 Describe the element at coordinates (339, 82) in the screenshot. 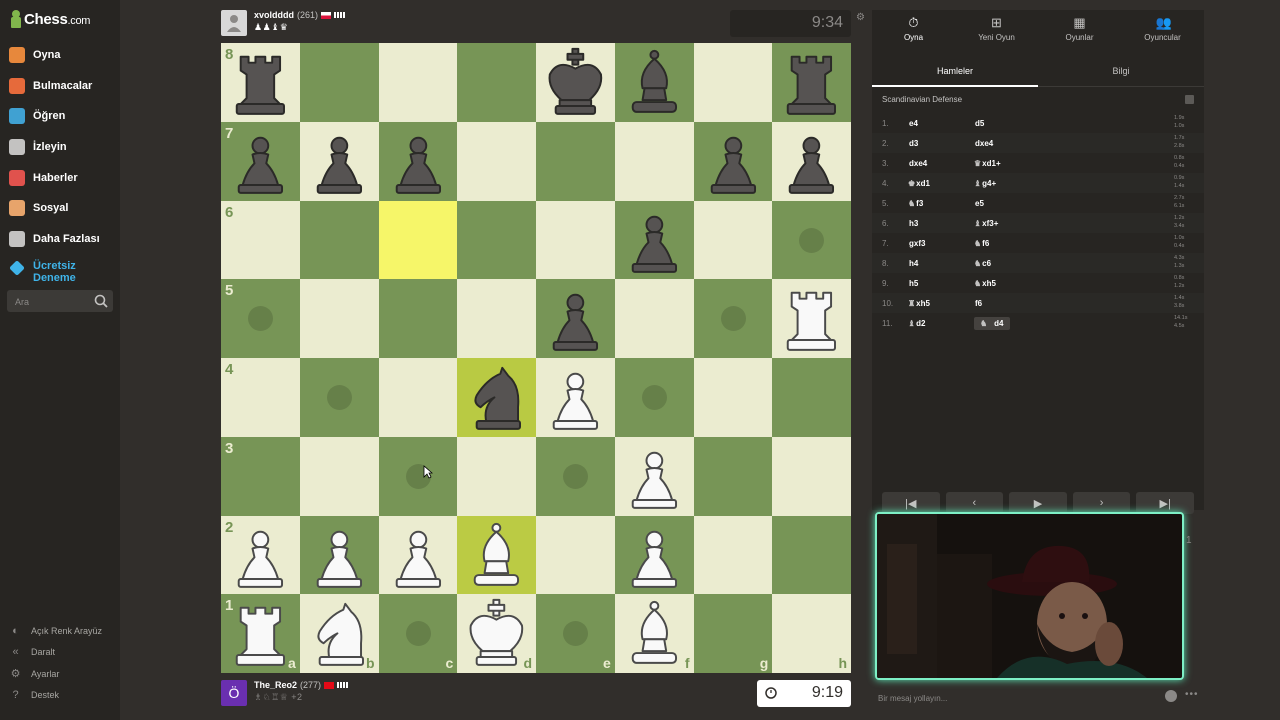

I see `square-b8` at that location.